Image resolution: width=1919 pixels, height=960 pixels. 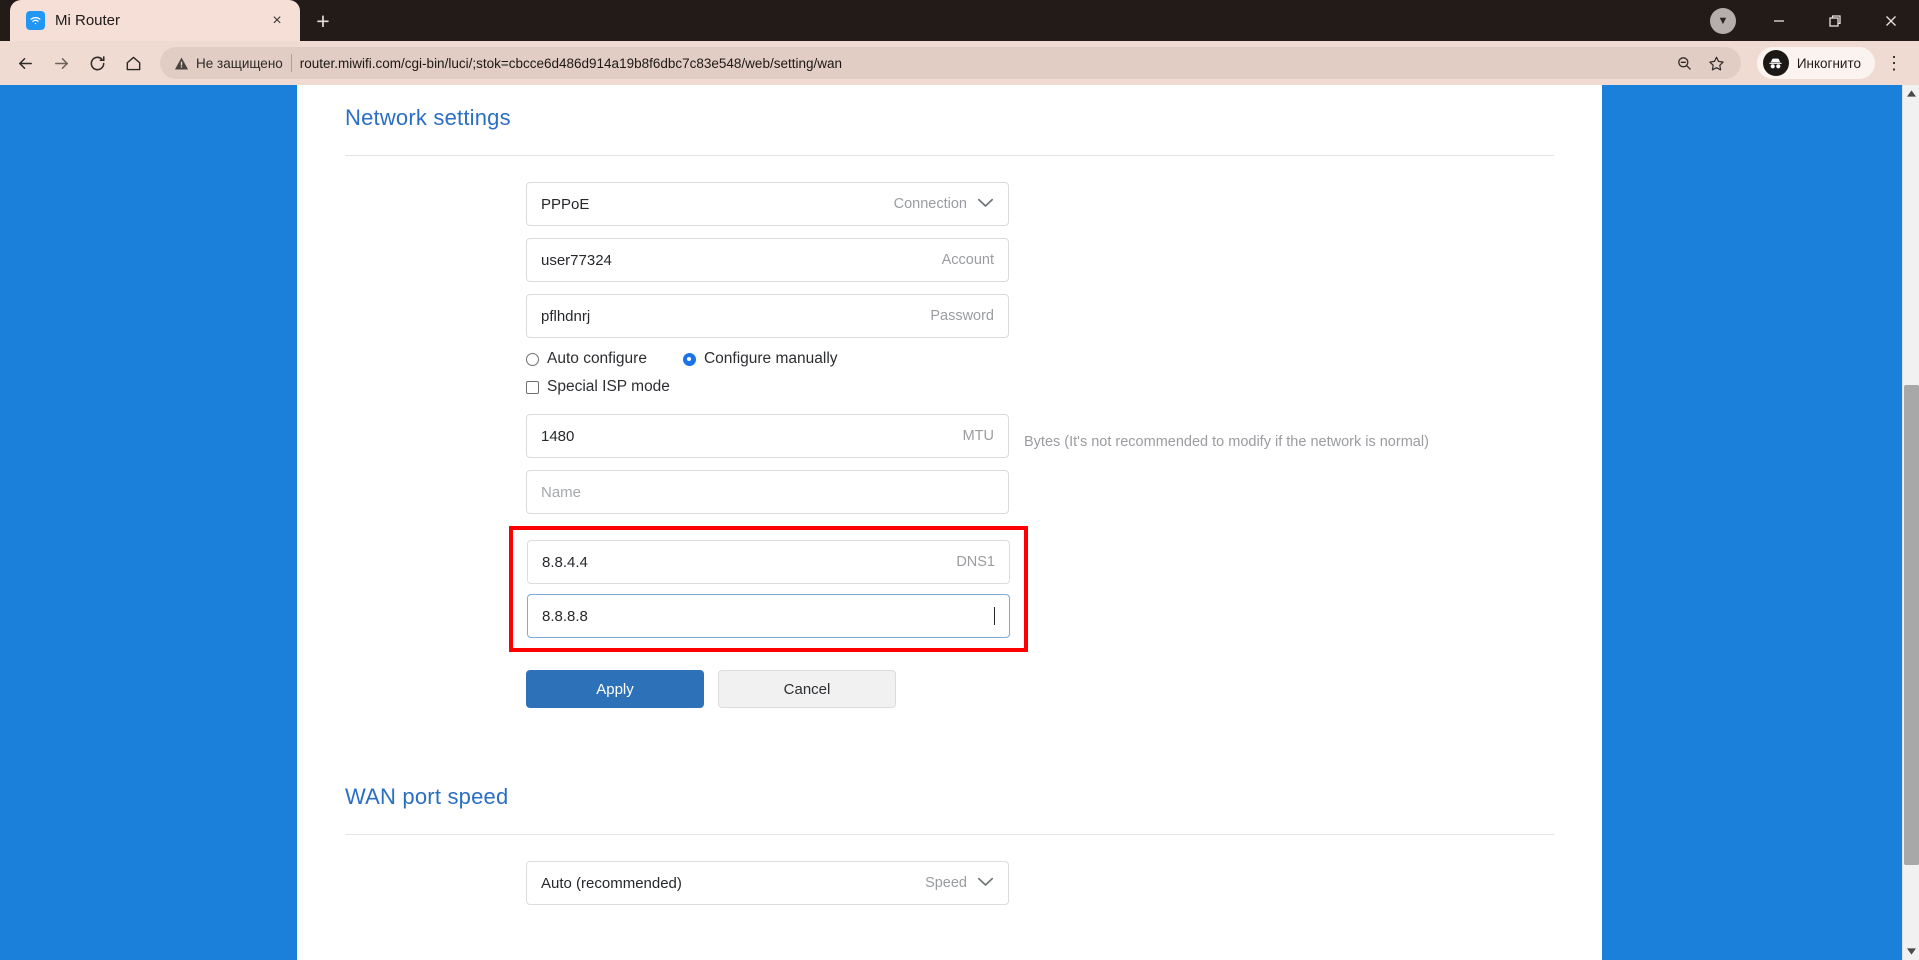 I want to click on omnibox-actions, so click(x=1701, y=63).